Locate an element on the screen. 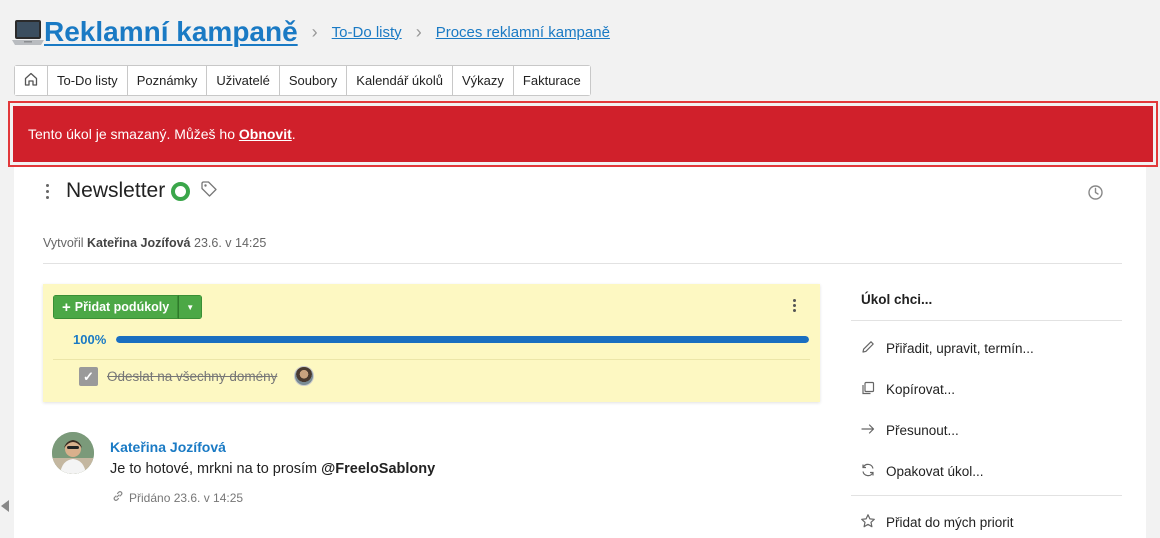  add-subtasks-button: + Přidat podúkoly is located at coordinates (116, 307).